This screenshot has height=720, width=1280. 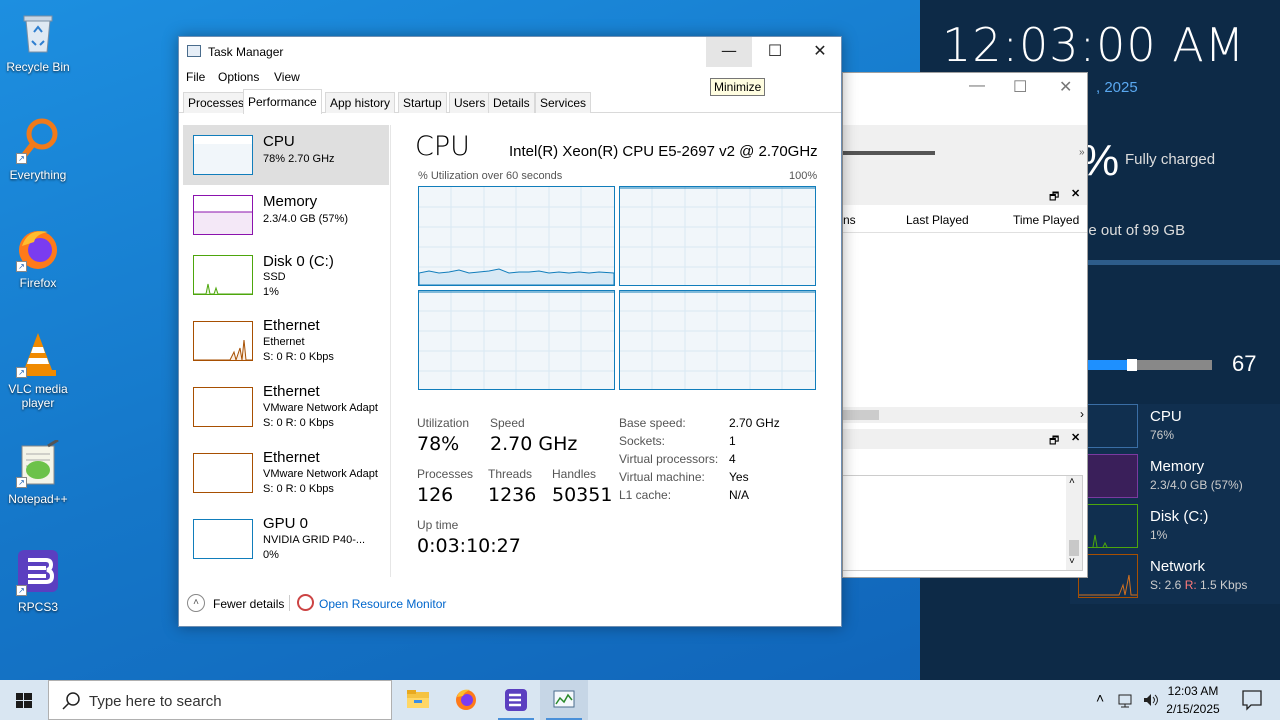 I want to click on bg-vscroll-thumb, so click(x=1074, y=548).